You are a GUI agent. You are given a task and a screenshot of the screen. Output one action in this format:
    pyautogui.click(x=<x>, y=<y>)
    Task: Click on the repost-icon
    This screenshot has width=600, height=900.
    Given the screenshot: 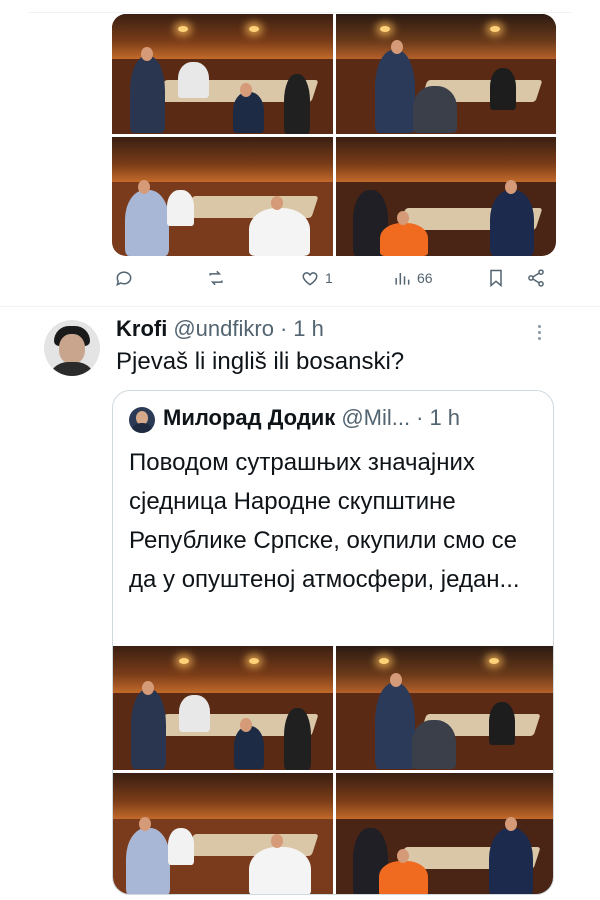 What is the action you would take?
    pyautogui.click(x=216, y=278)
    